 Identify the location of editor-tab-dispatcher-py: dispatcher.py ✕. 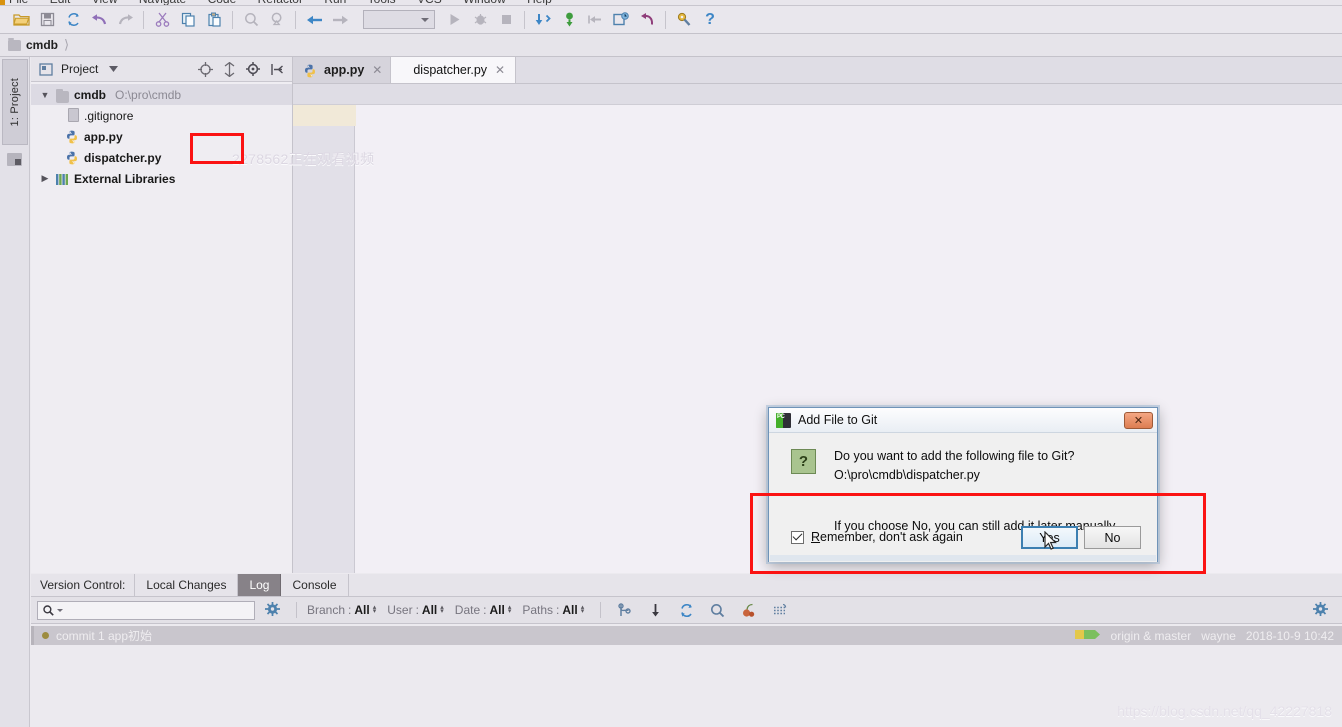
(454, 70).